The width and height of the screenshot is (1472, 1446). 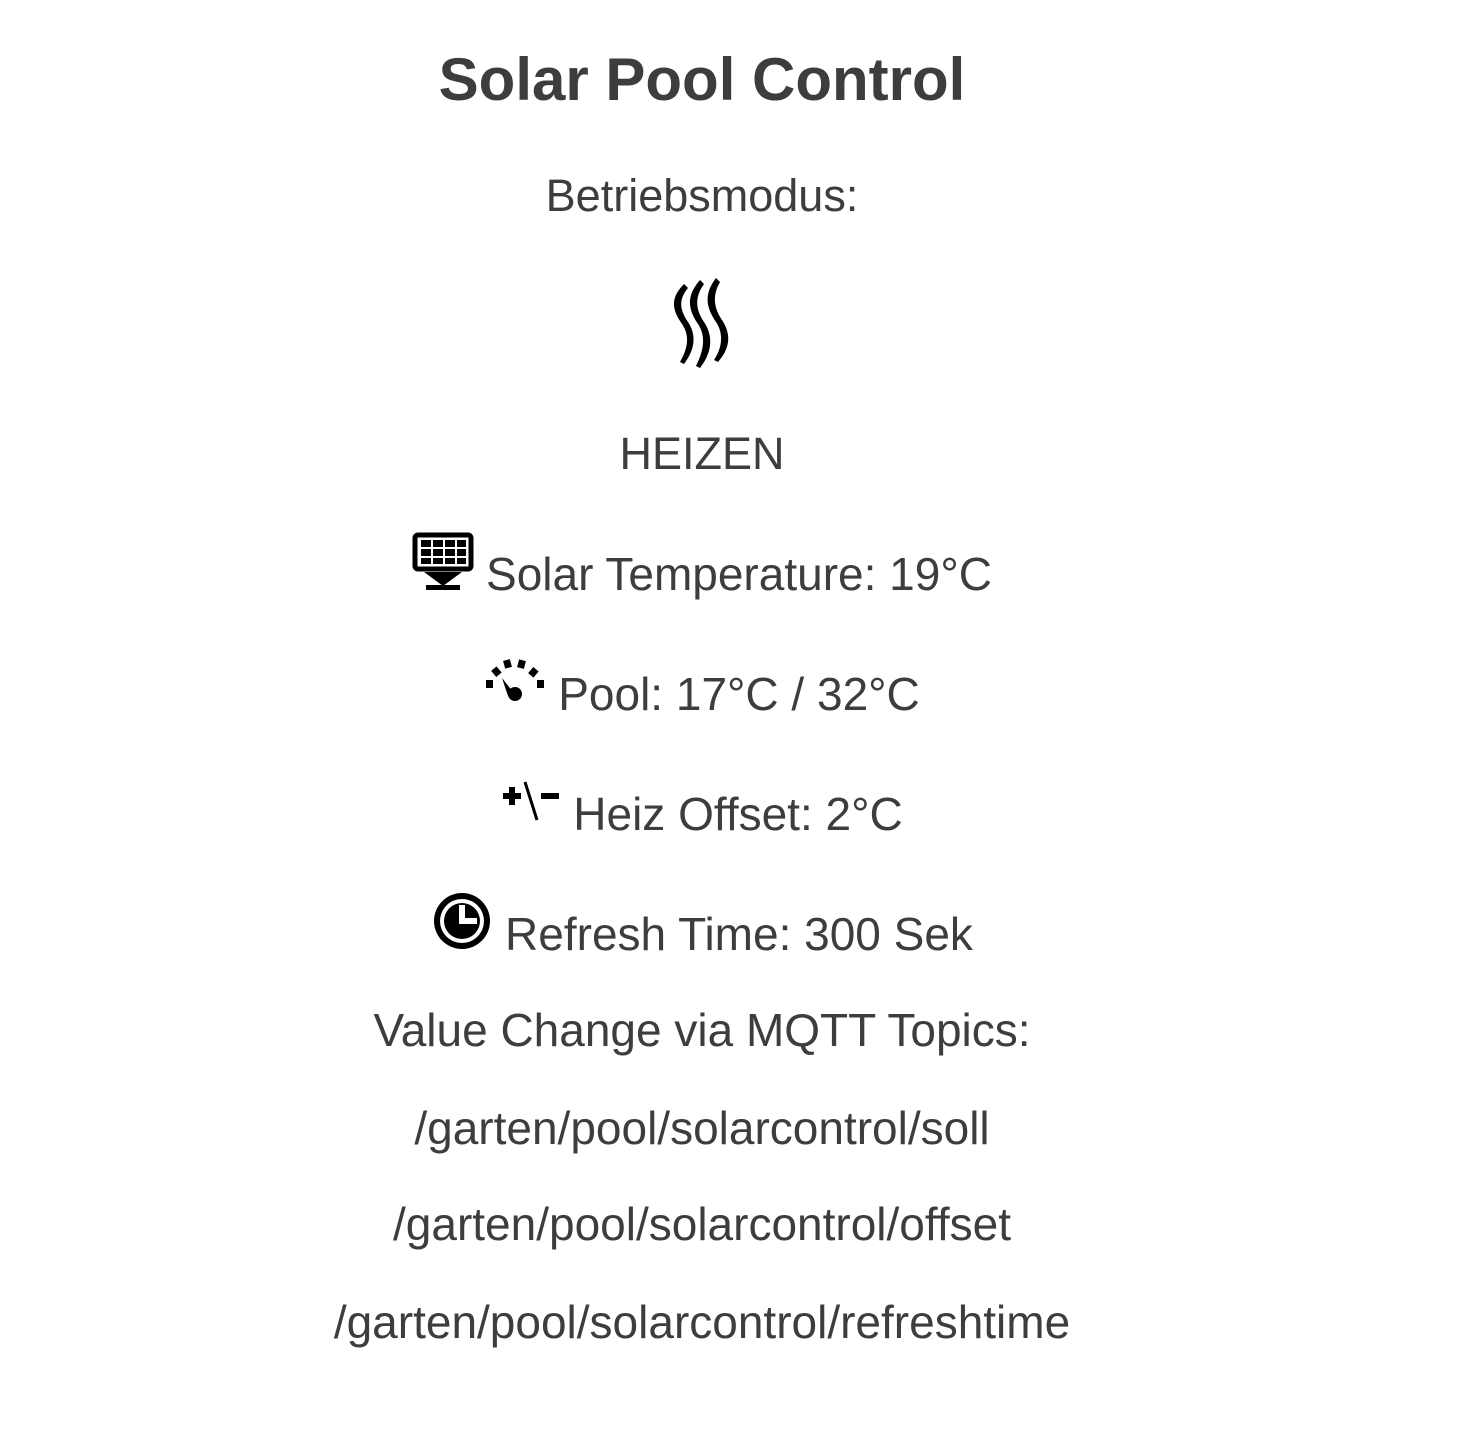 What do you see at coordinates (702, 1030) in the screenshot?
I see `mqtt-heading: Value Change via MQTT Topics:` at bounding box center [702, 1030].